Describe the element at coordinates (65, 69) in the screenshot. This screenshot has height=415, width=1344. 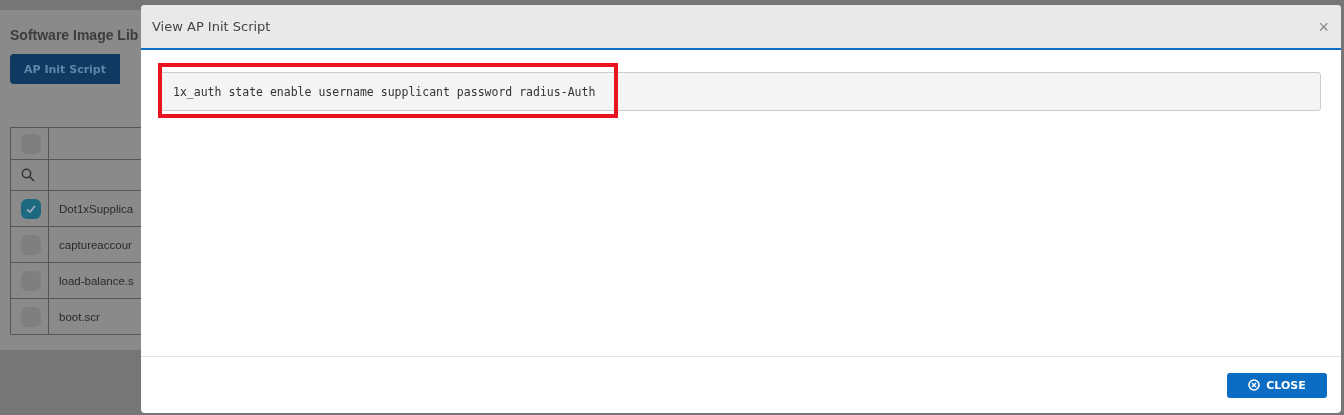
I see `tab: AP Init Script` at that location.